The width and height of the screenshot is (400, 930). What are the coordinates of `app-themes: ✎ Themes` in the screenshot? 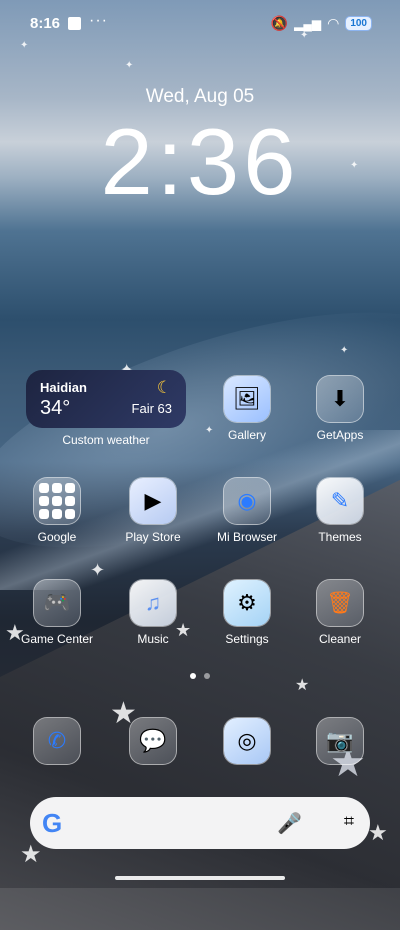 It's located at (340, 511).